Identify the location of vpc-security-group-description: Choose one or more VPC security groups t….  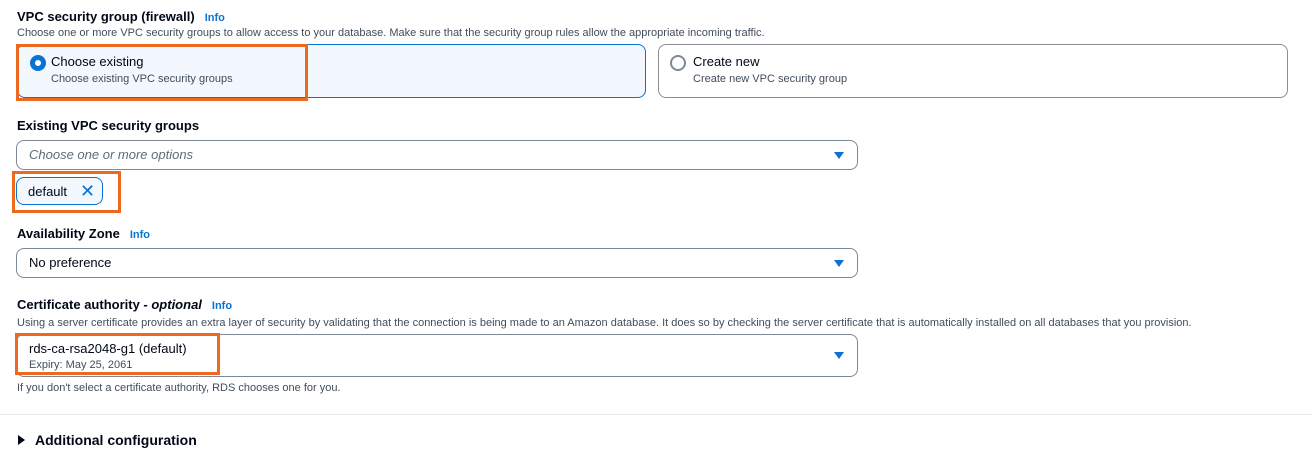
(391, 33).